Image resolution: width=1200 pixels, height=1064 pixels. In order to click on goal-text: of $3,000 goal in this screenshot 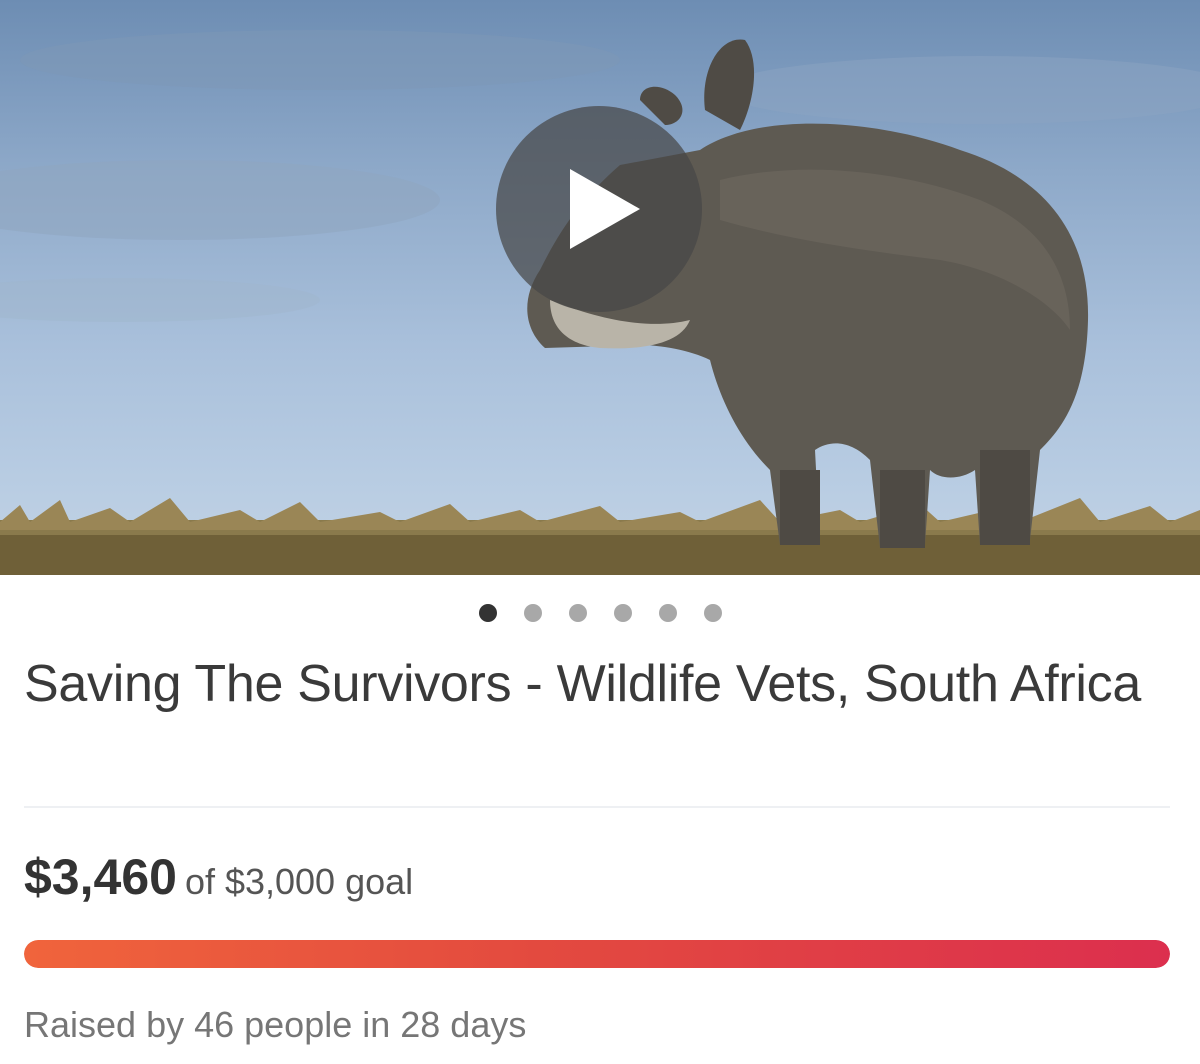, I will do `click(299, 881)`.